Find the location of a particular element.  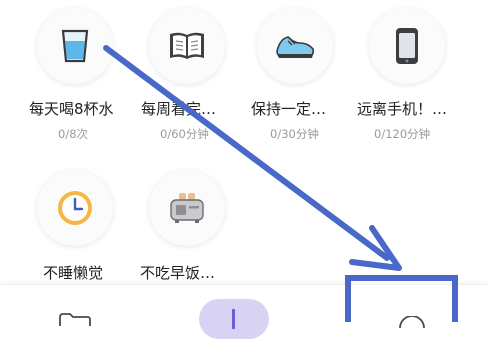

phone-icon is located at coordinates (407, 46).